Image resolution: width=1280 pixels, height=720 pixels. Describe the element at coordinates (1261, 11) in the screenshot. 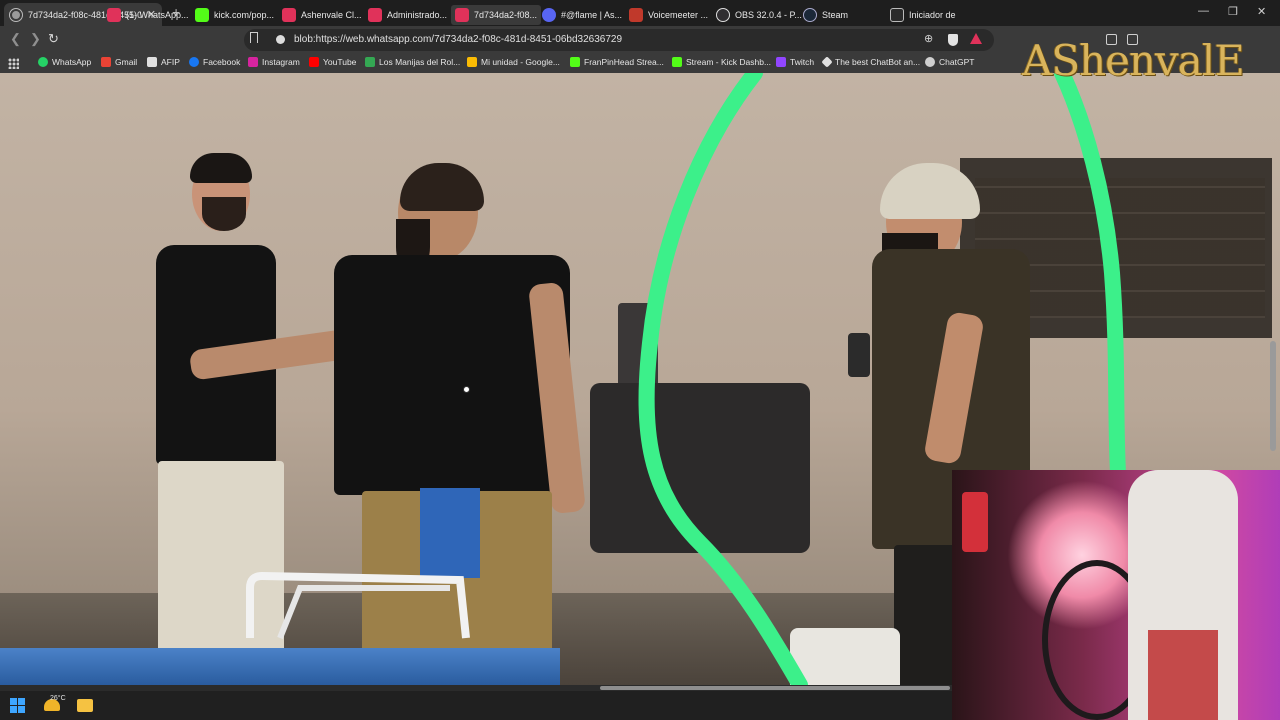

I see `close-window-icon: ✕` at that location.